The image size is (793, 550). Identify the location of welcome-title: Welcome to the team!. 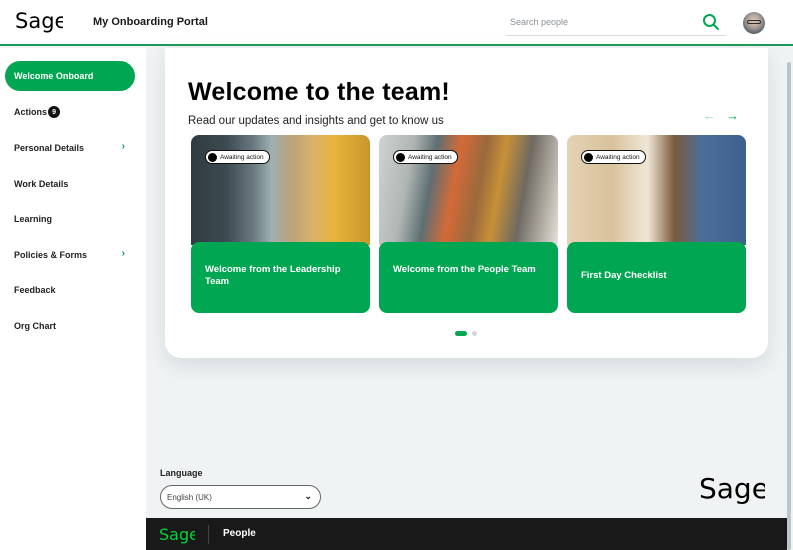
(319, 92).